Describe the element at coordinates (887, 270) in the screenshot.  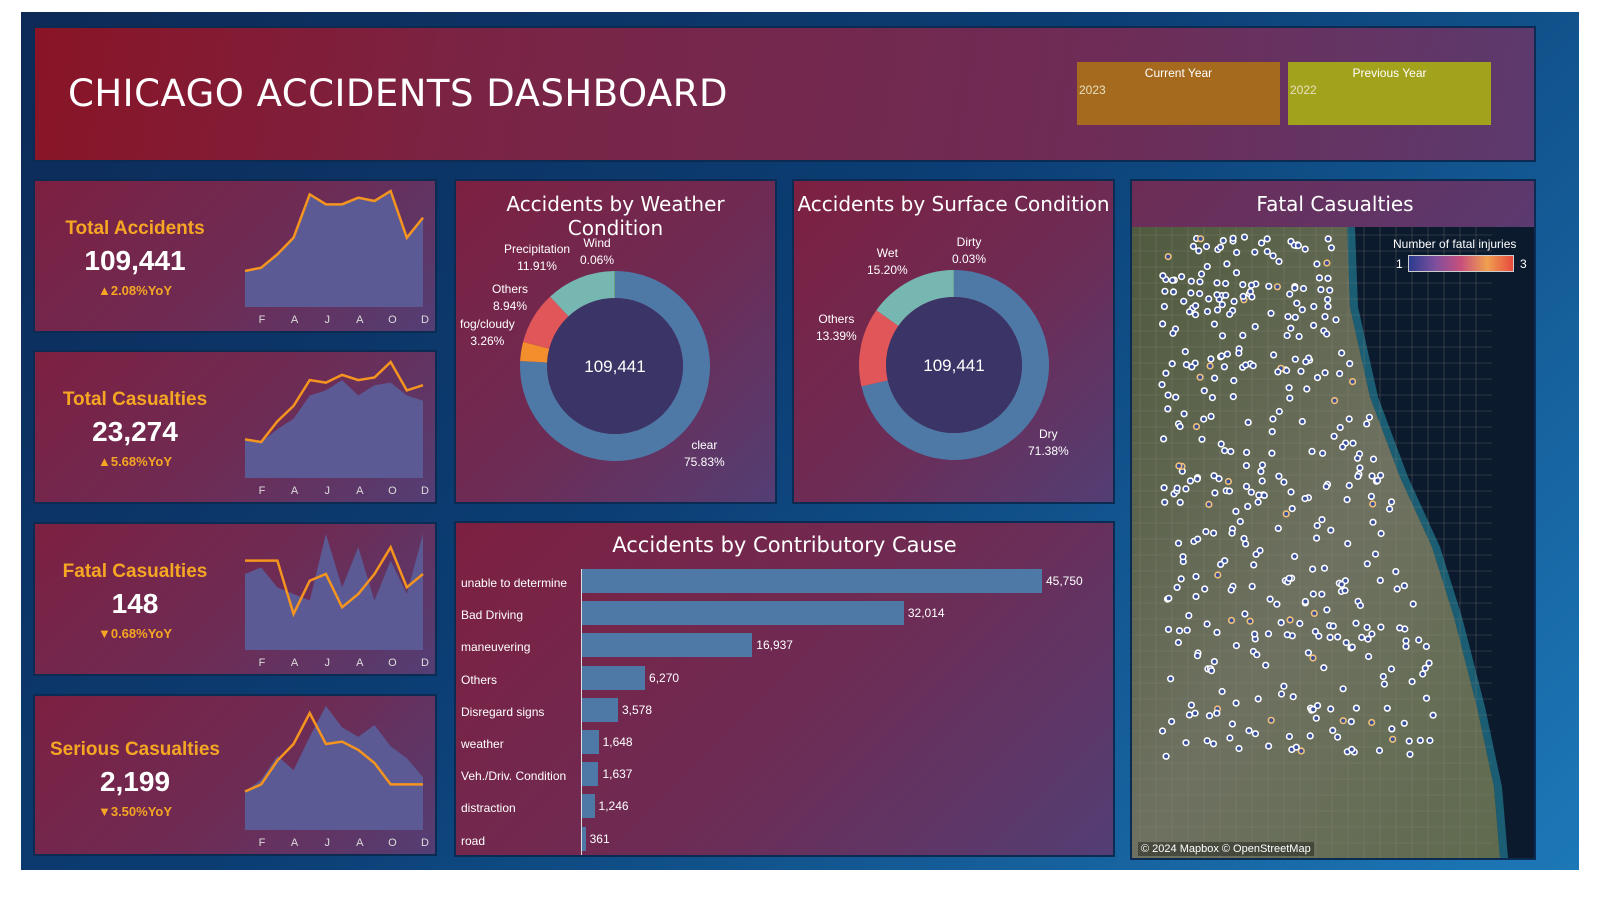
I see `label-wet-value: 15.20%` at that location.